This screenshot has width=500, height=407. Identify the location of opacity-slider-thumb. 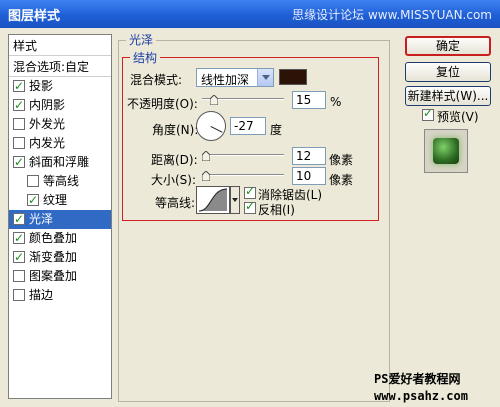
(214, 100).